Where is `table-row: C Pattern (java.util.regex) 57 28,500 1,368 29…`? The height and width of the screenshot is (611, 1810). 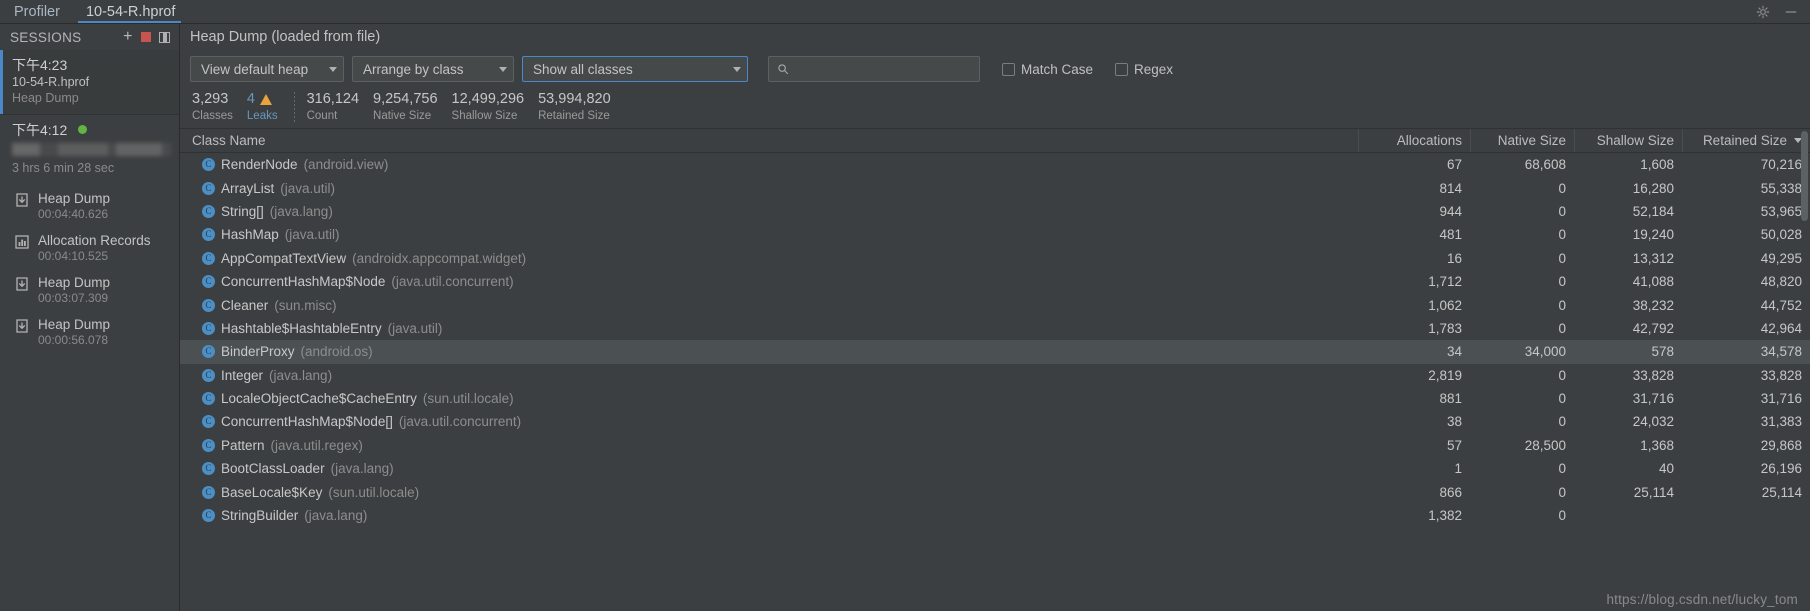 table-row: C Pattern (java.util.regex) 57 28,500 1,368 29… is located at coordinates (995, 445).